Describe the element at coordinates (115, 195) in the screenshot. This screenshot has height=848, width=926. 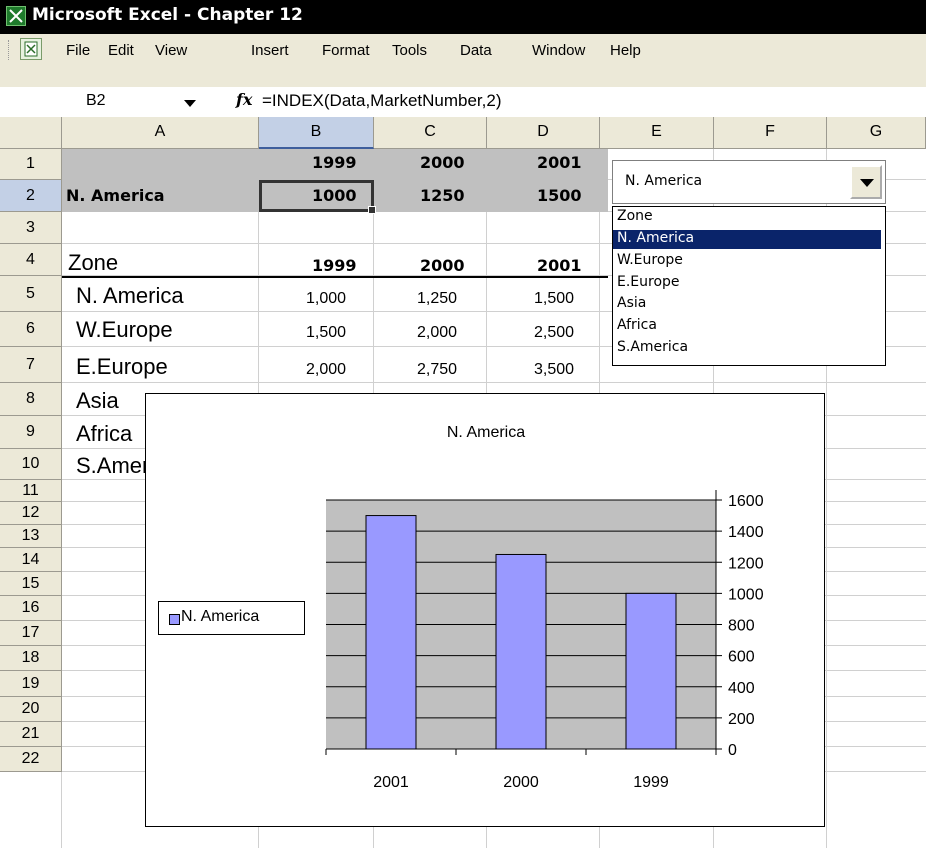
I see `cell-A2: N. America` at that location.